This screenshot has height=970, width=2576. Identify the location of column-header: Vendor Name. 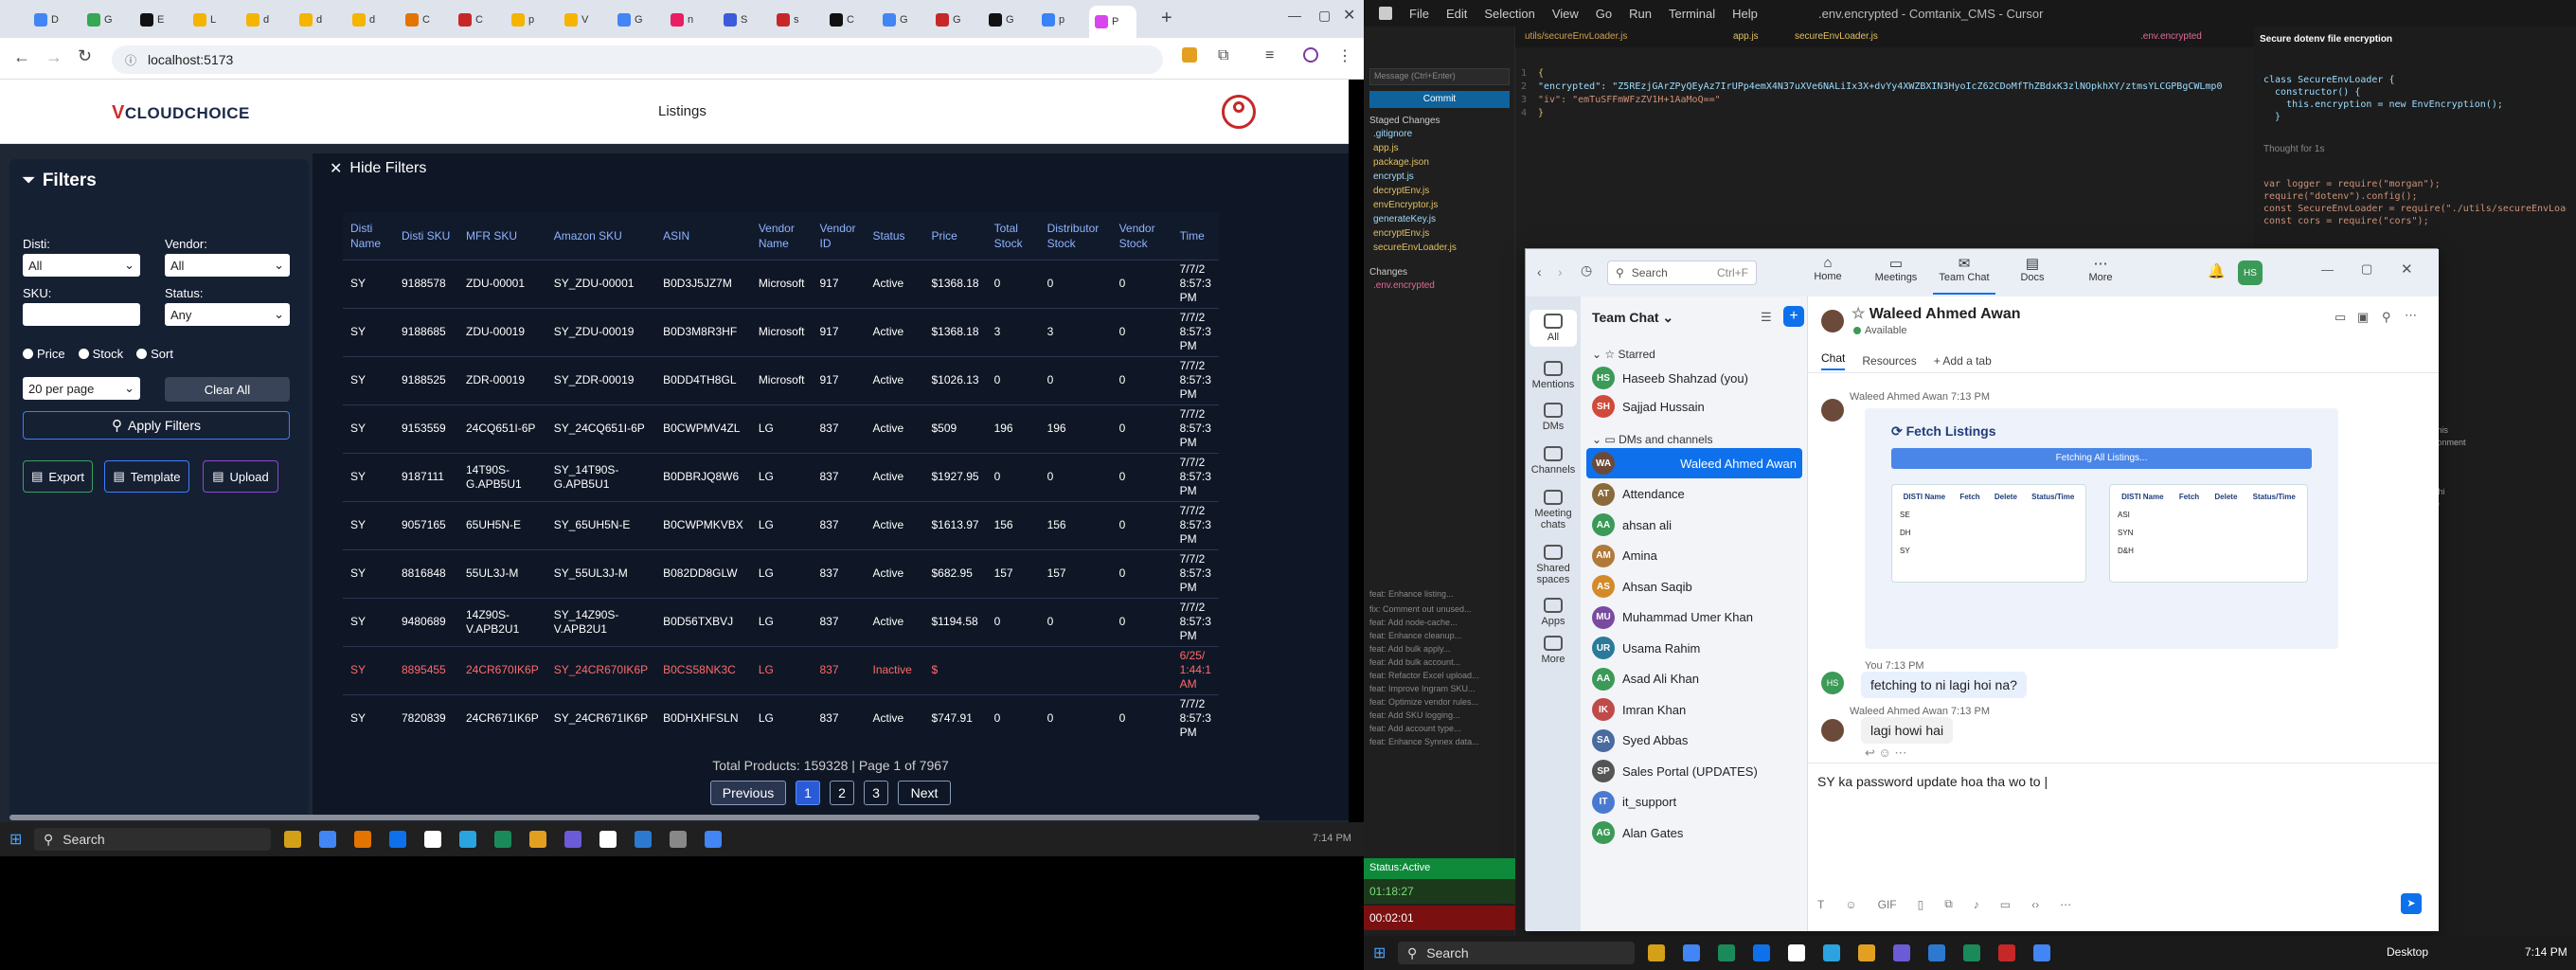
(781, 236).